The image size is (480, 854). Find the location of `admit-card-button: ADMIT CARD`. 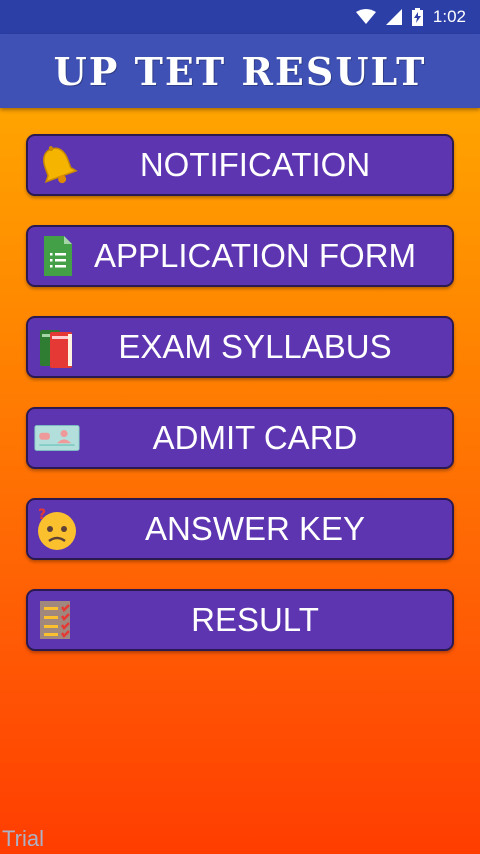

admit-card-button: ADMIT CARD is located at coordinates (240, 438).